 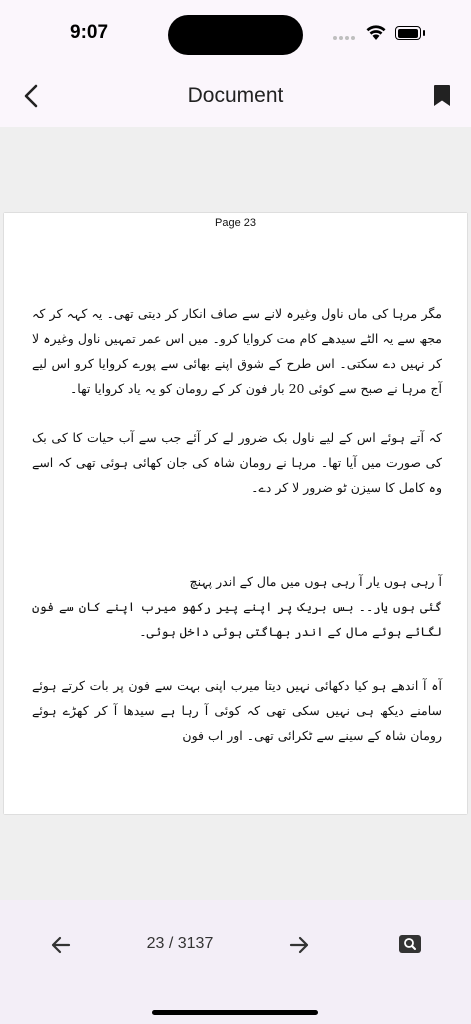 What do you see at coordinates (89, 32) in the screenshot?
I see `status-time: 9:07` at bounding box center [89, 32].